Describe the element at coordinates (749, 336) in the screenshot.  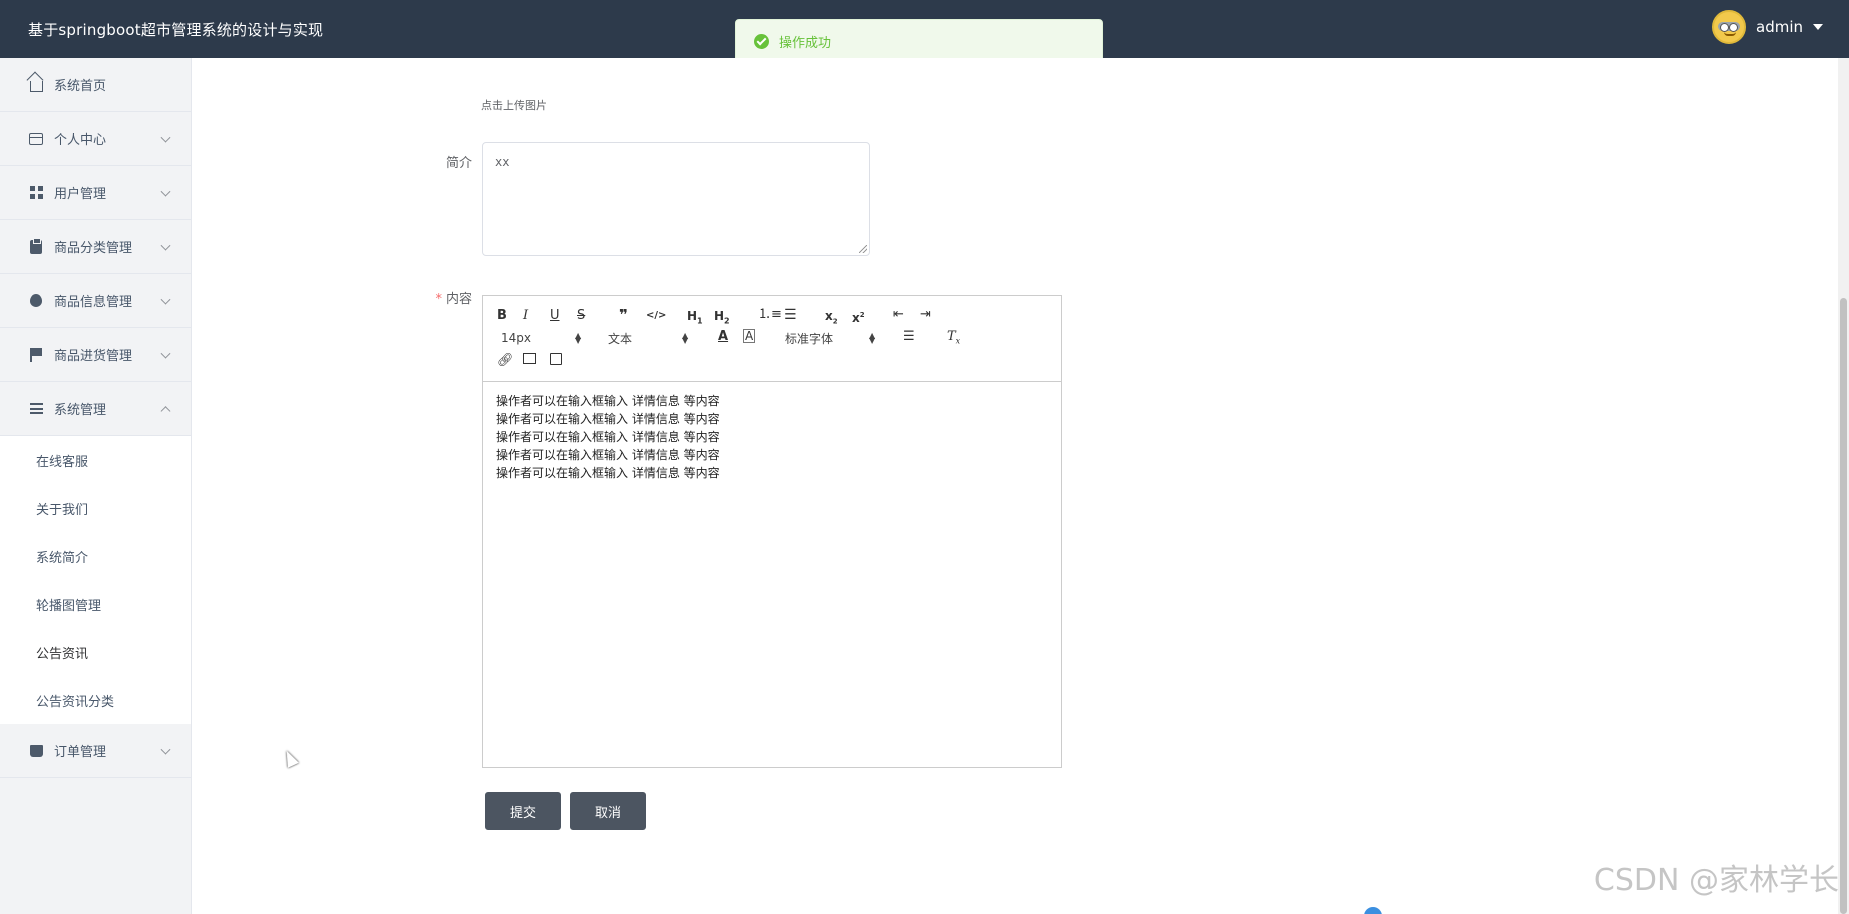
I see `background-color-icon: A` at that location.